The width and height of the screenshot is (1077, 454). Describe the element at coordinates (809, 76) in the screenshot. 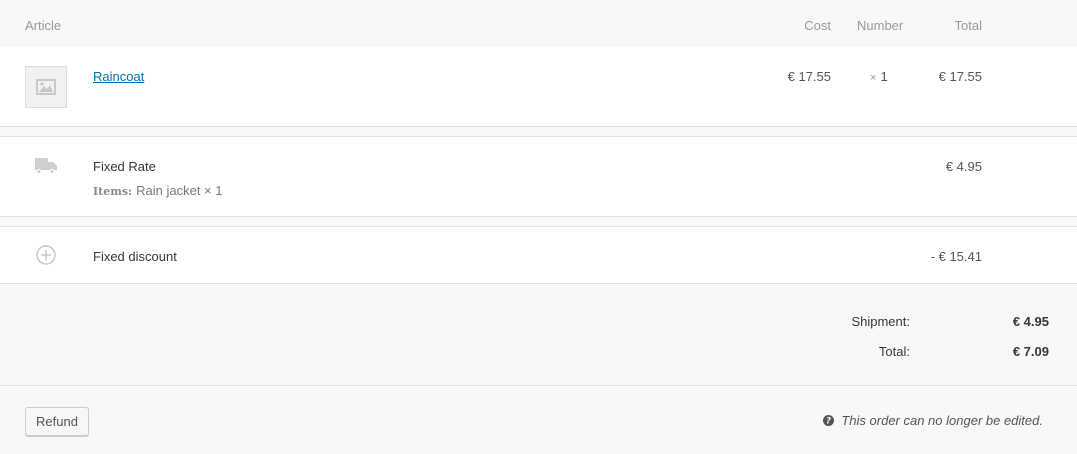

I see `item-cost: € 17.55` at that location.